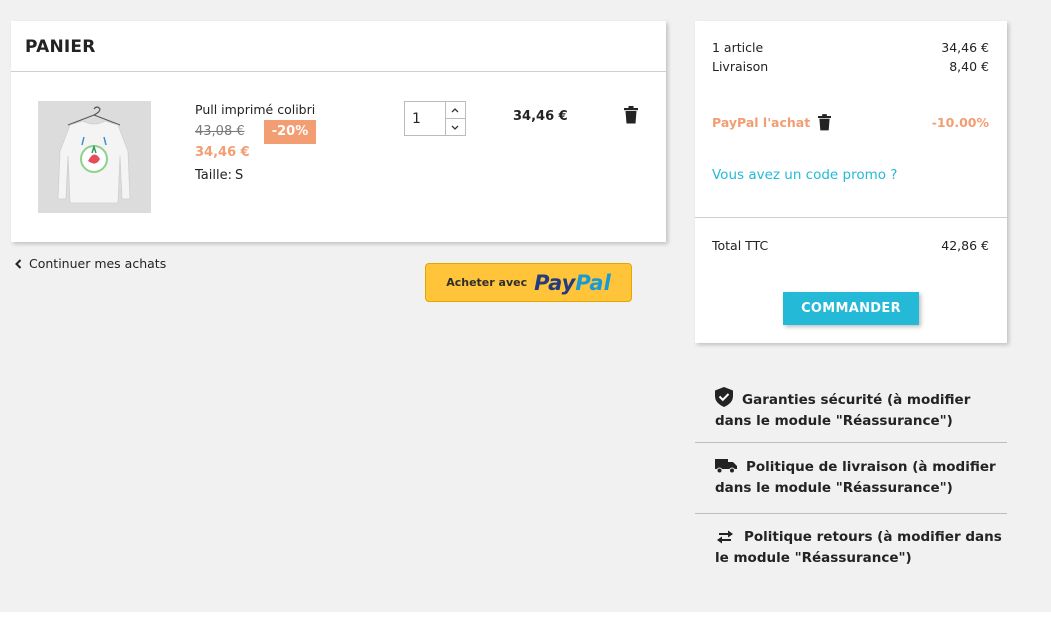 This screenshot has height=617, width=1051. I want to click on product-size-value: S, so click(239, 175).